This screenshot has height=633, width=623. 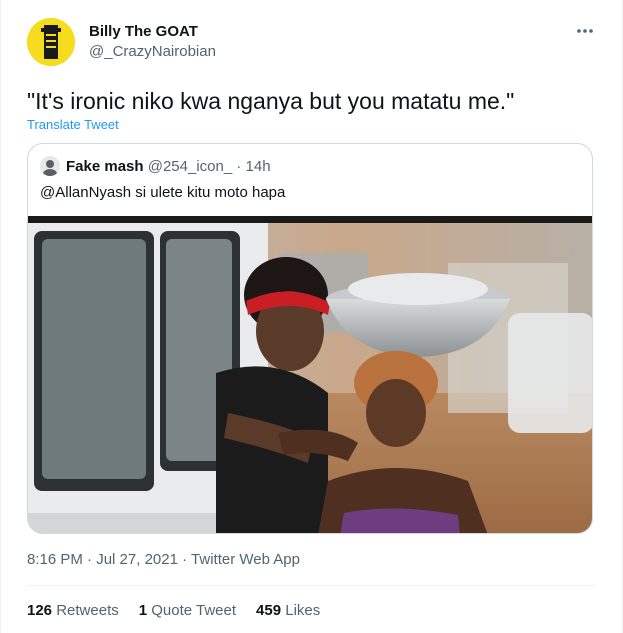 What do you see at coordinates (245, 559) in the screenshot?
I see `tweet-source: Twitter Web App` at bounding box center [245, 559].